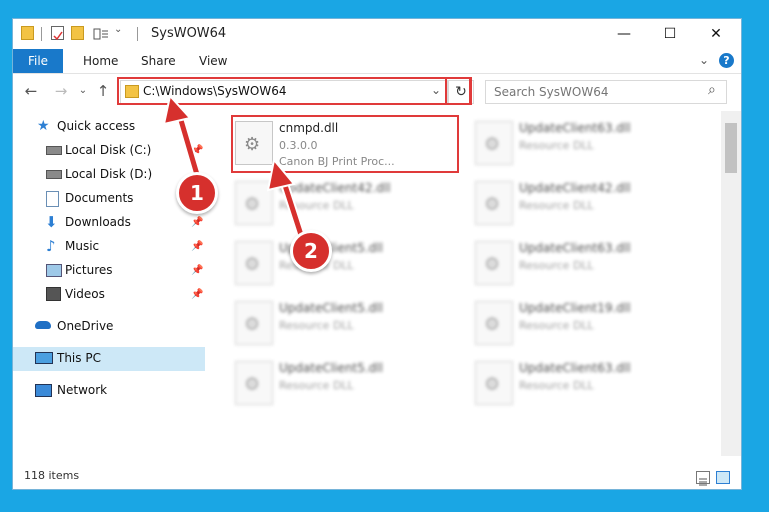 This screenshot has height=512, width=769. Describe the element at coordinates (197, 193) in the screenshot. I see `step-1-badge: 1` at that location.